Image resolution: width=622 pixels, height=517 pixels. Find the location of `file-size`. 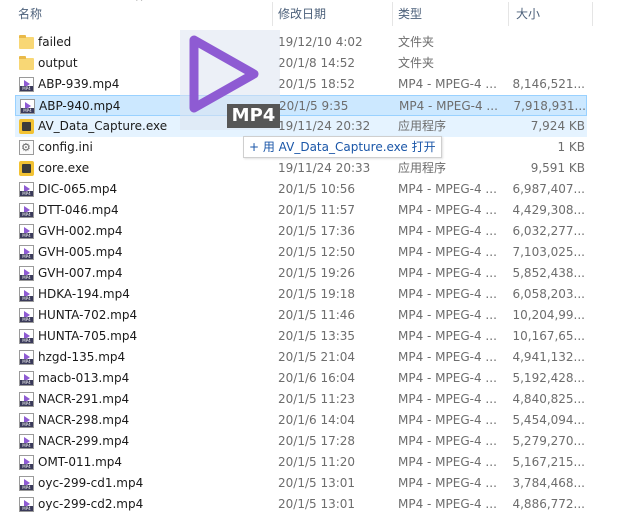

file-size is located at coordinates (548, 63).